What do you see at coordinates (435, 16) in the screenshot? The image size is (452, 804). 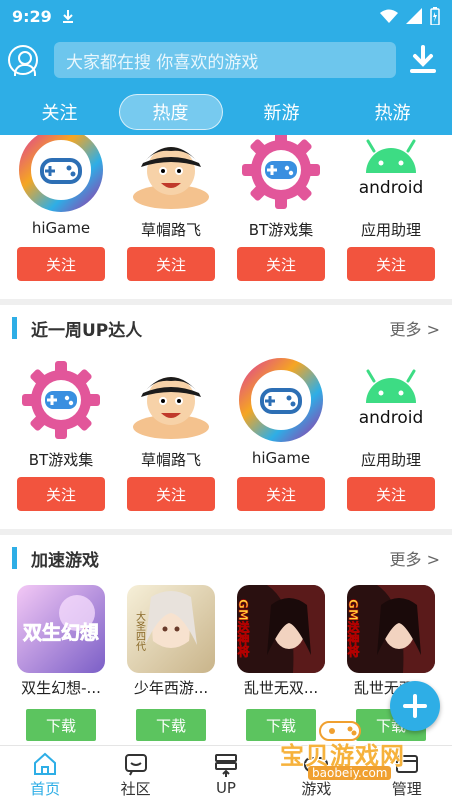 I see `battery-icon` at bounding box center [435, 16].